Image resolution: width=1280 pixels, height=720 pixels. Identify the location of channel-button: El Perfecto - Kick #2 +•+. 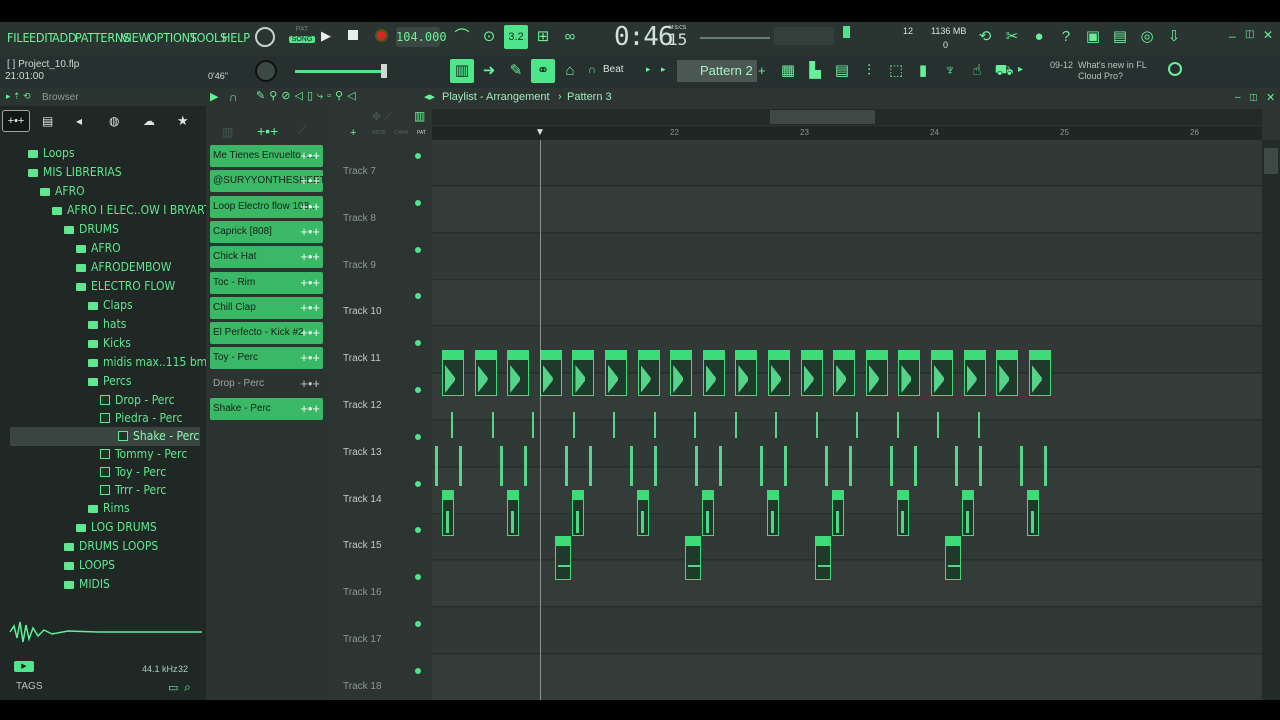
(266, 333).